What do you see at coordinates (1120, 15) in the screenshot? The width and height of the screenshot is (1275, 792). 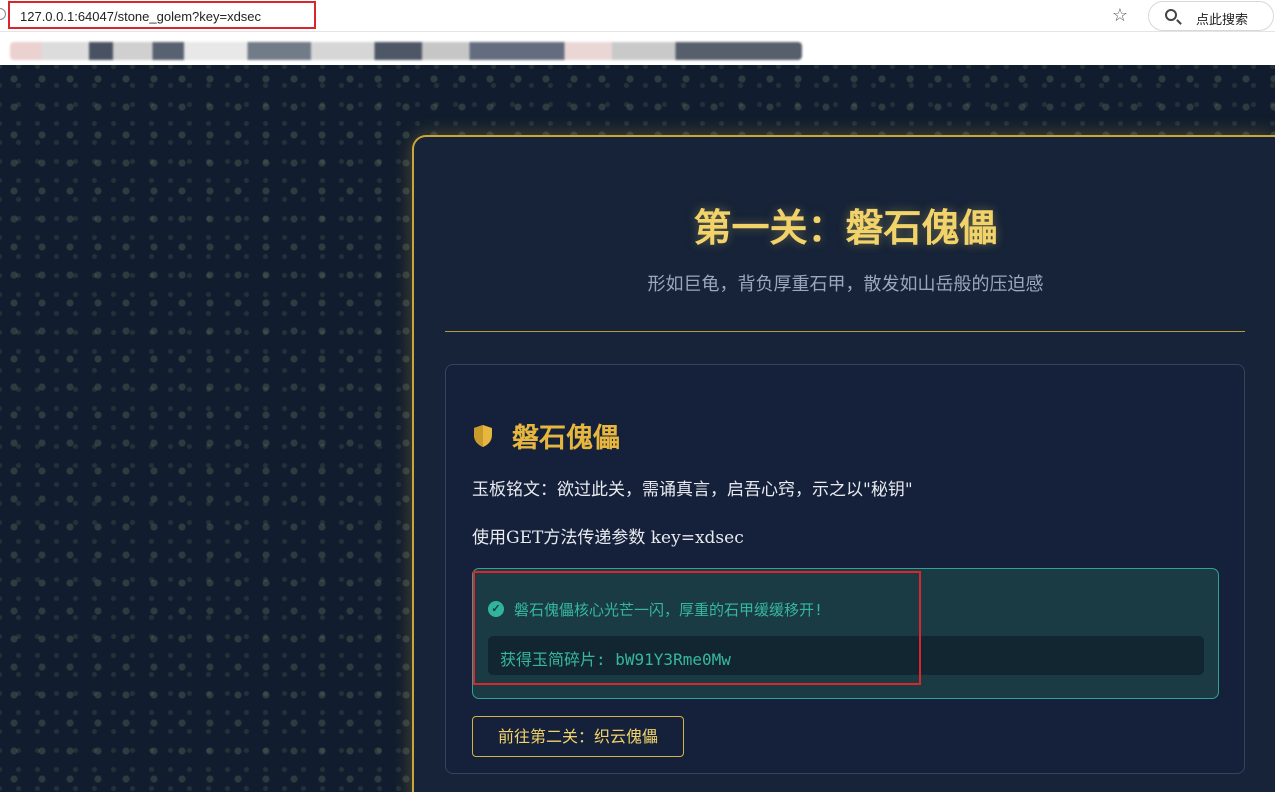 I see `bookmark-star-icon: ☆` at bounding box center [1120, 15].